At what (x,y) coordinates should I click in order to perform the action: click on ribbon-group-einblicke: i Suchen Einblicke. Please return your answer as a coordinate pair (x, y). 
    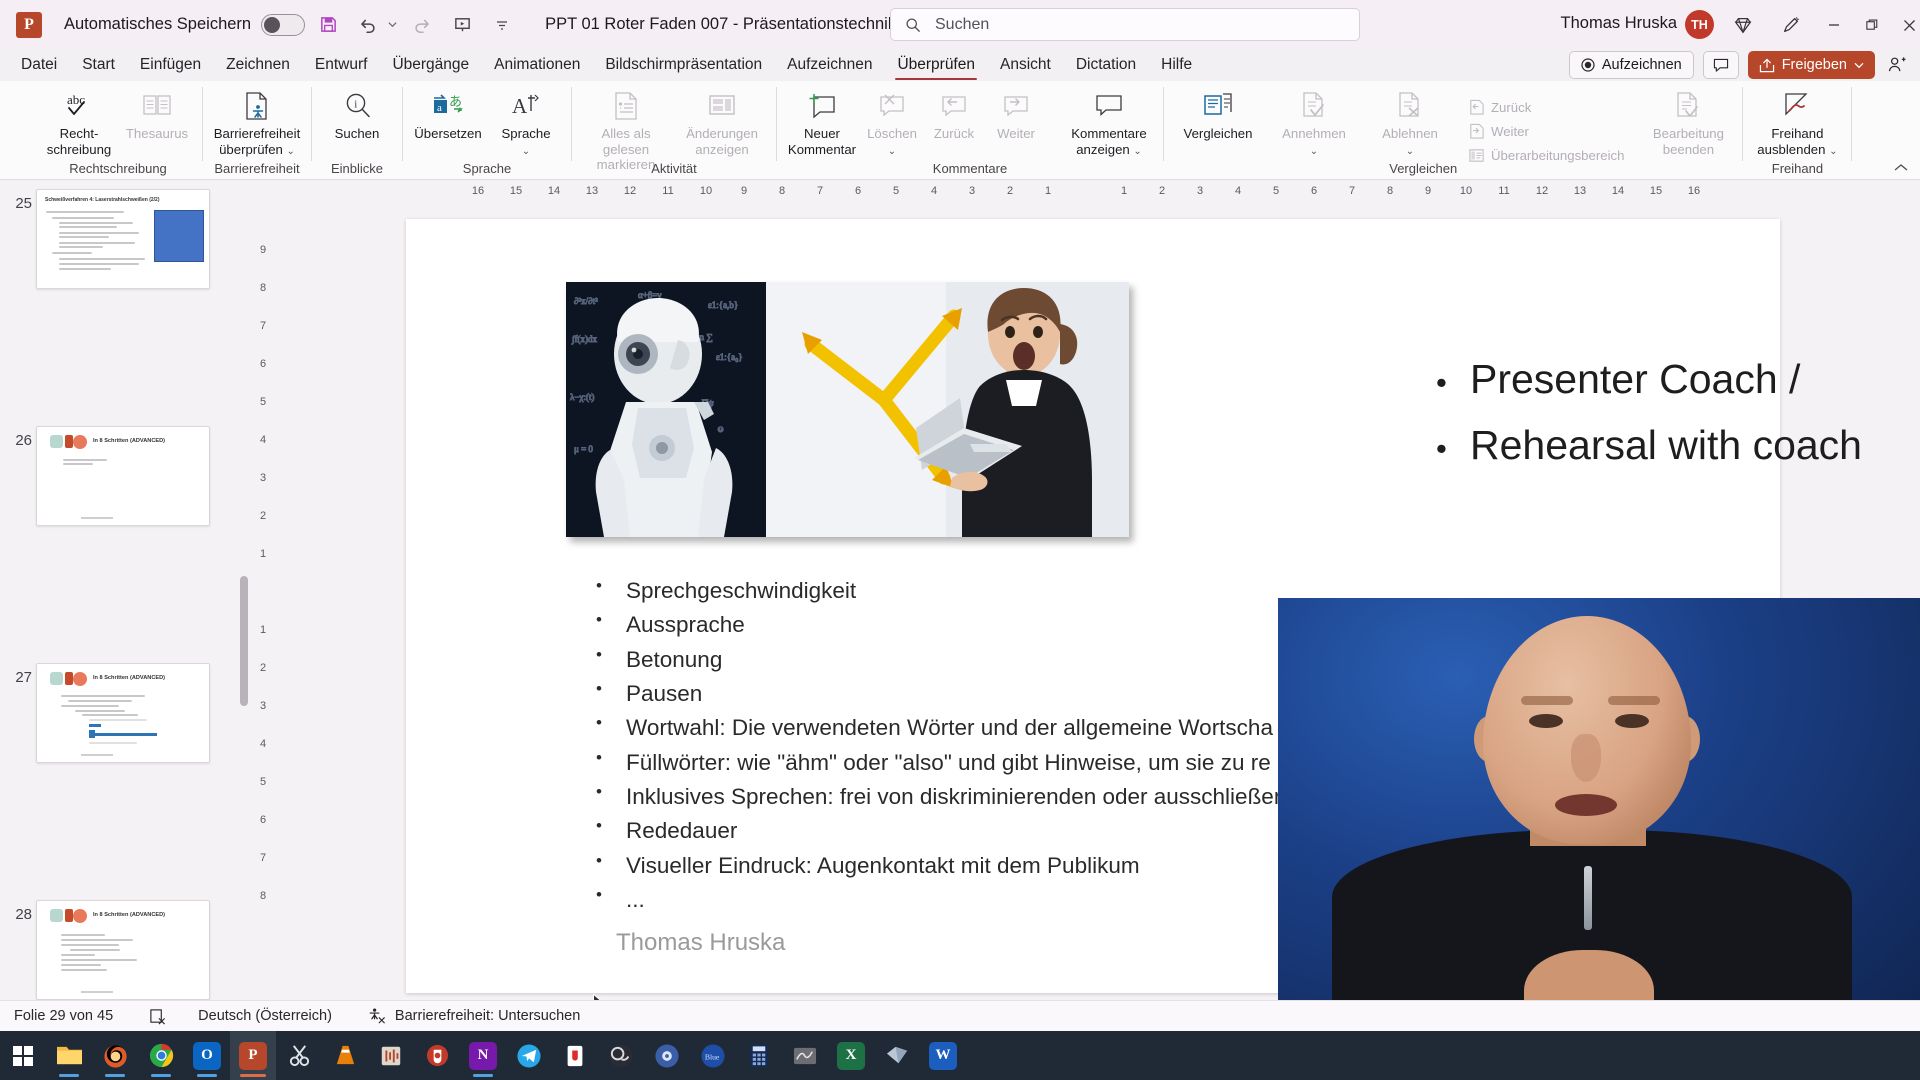
    Looking at the image, I should click on (357, 130).